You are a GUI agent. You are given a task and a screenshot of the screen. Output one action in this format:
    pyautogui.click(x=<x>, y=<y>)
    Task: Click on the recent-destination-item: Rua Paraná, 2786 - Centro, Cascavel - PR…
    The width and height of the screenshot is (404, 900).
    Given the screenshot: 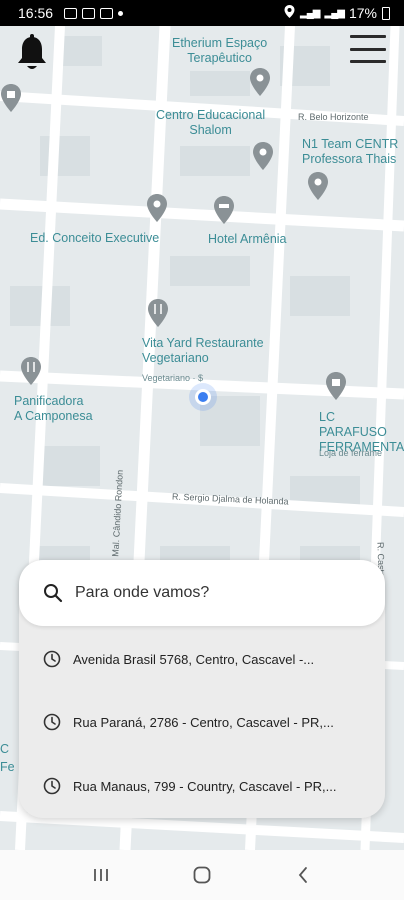 What is the action you would take?
    pyautogui.click(x=202, y=722)
    